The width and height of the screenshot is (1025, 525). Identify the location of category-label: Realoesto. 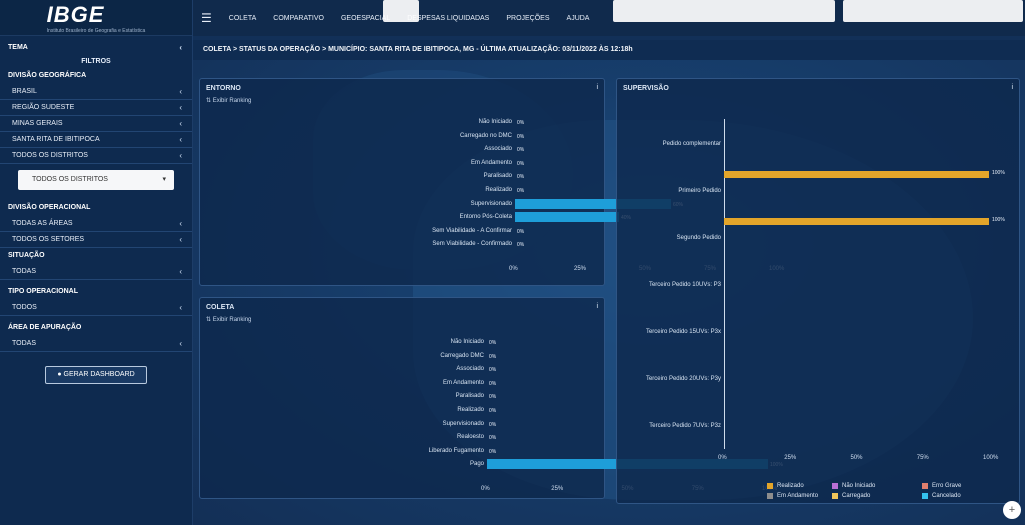
(470, 437).